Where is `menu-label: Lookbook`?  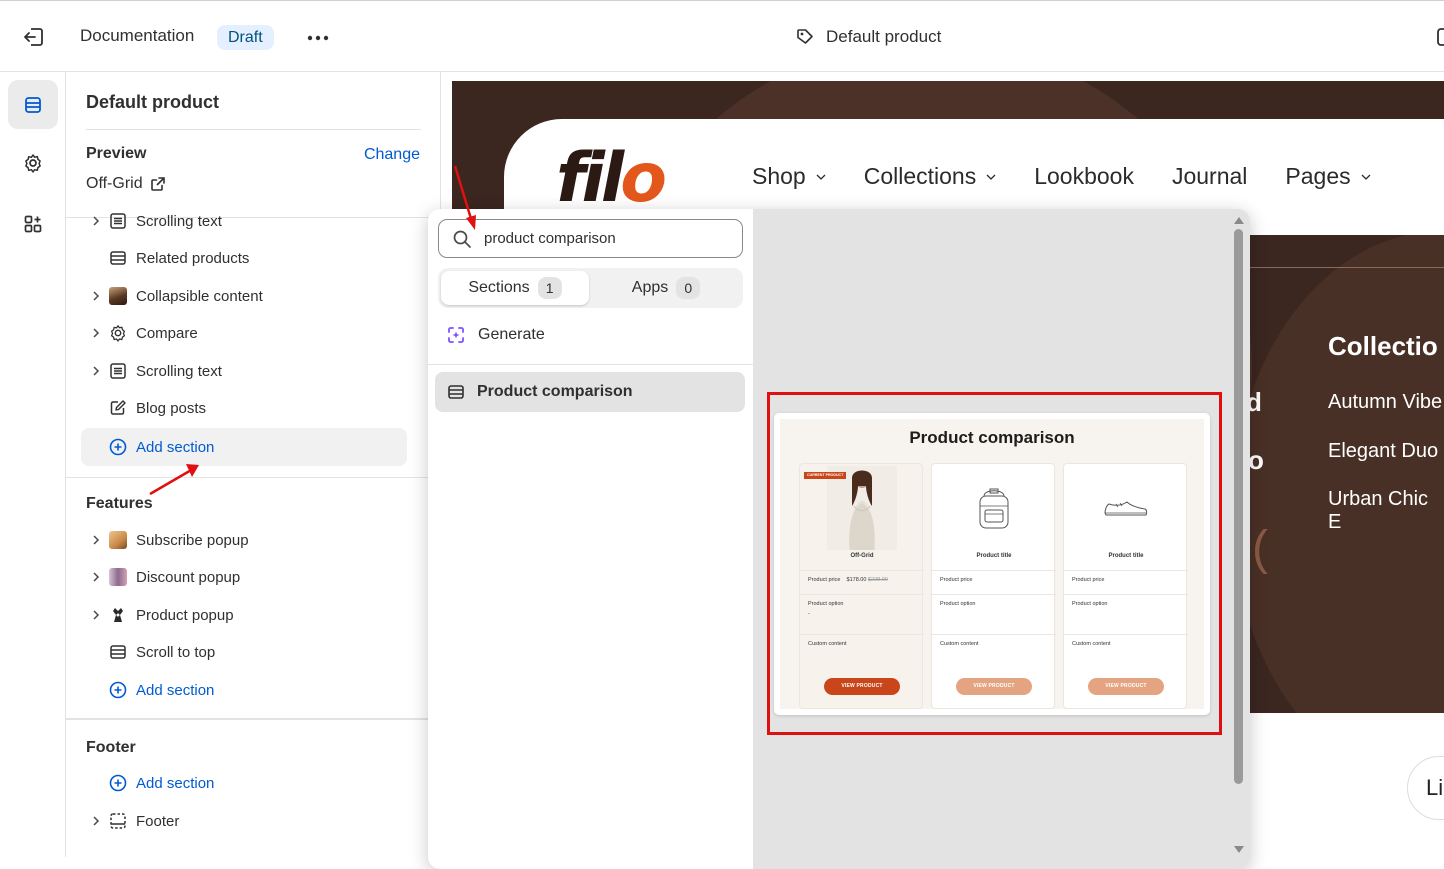
menu-label: Lookbook is located at coordinates (1084, 176).